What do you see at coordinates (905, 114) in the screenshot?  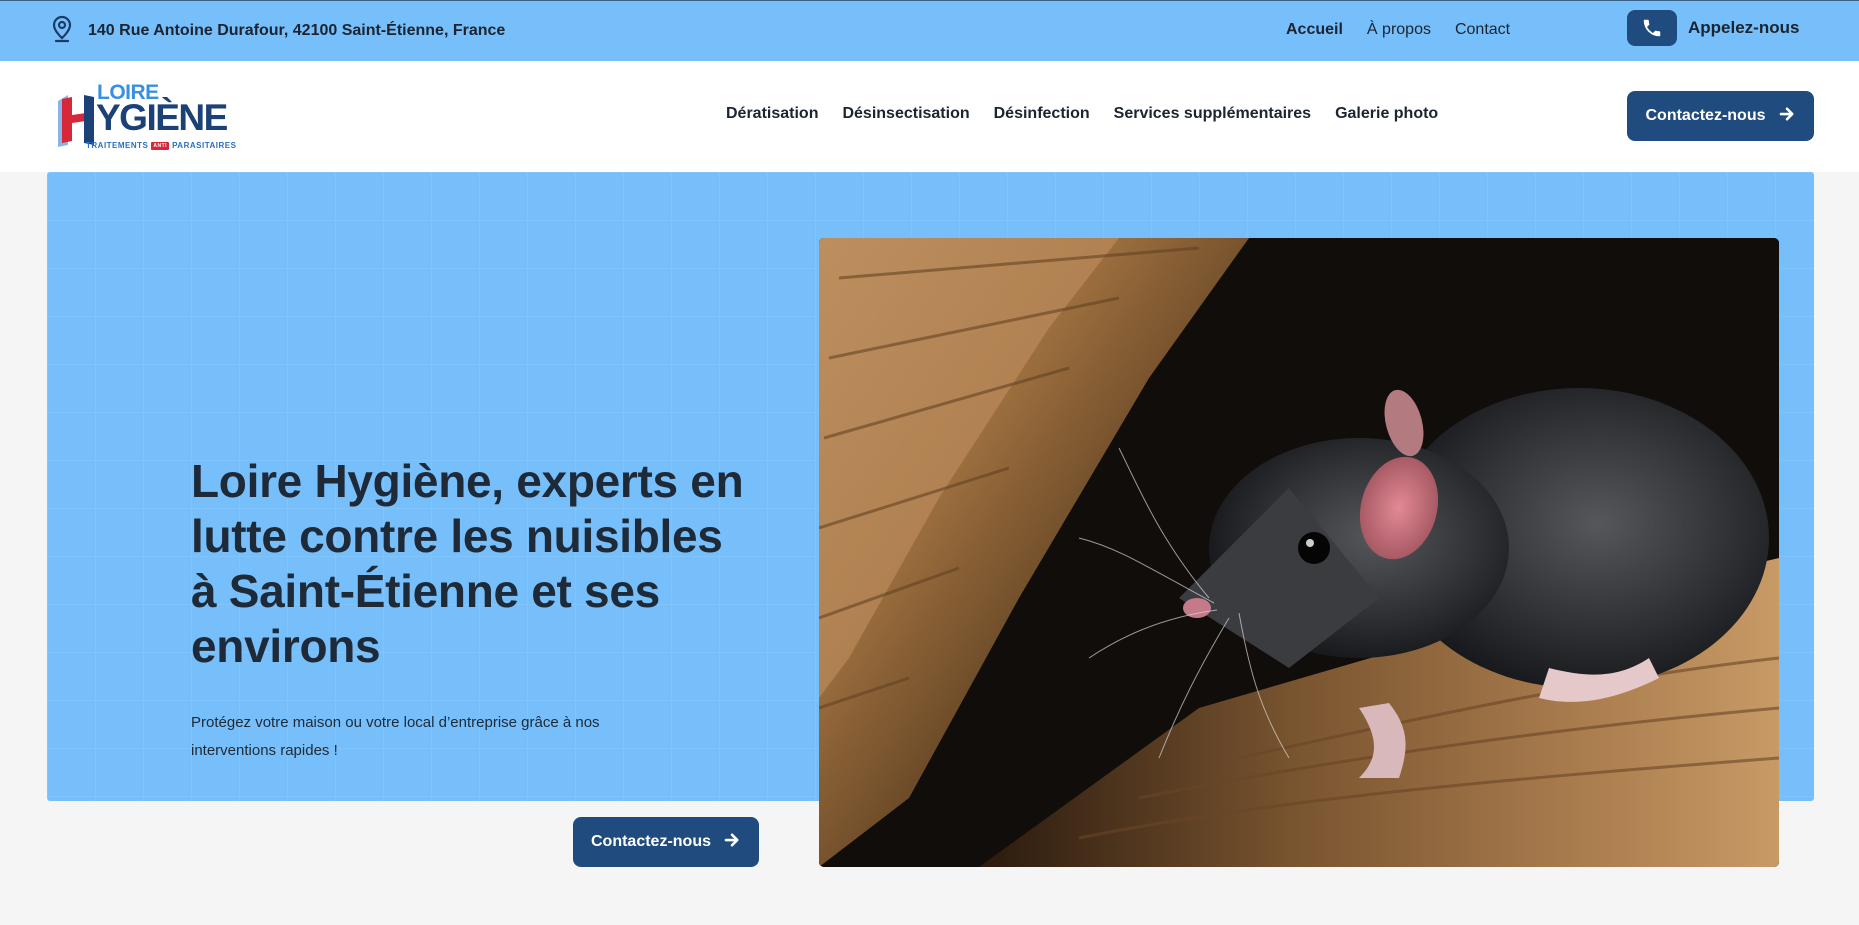 I see `nav-desinsectisation: Désinsectisation` at bounding box center [905, 114].